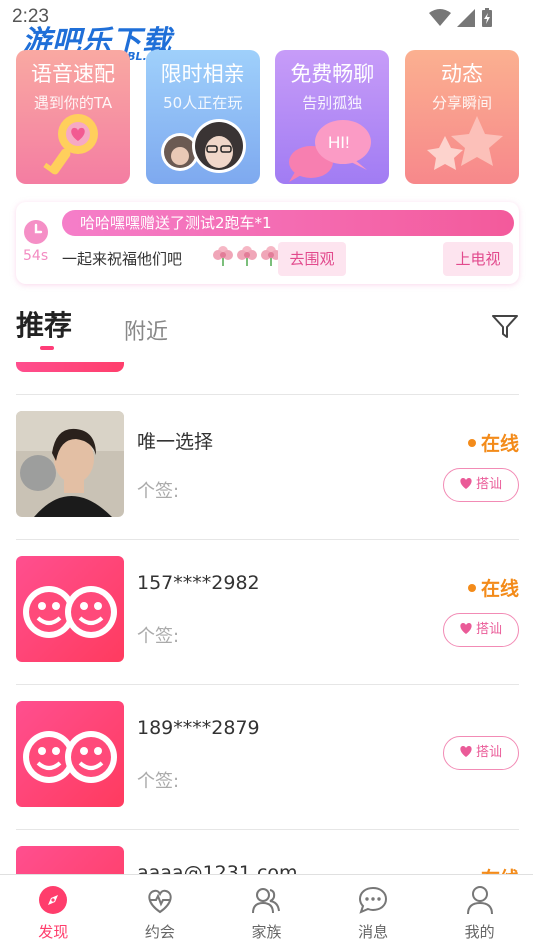 This screenshot has width=533, height=948. Describe the element at coordinates (53, 932) in the screenshot. I see `nav-label: 发现` at that location.